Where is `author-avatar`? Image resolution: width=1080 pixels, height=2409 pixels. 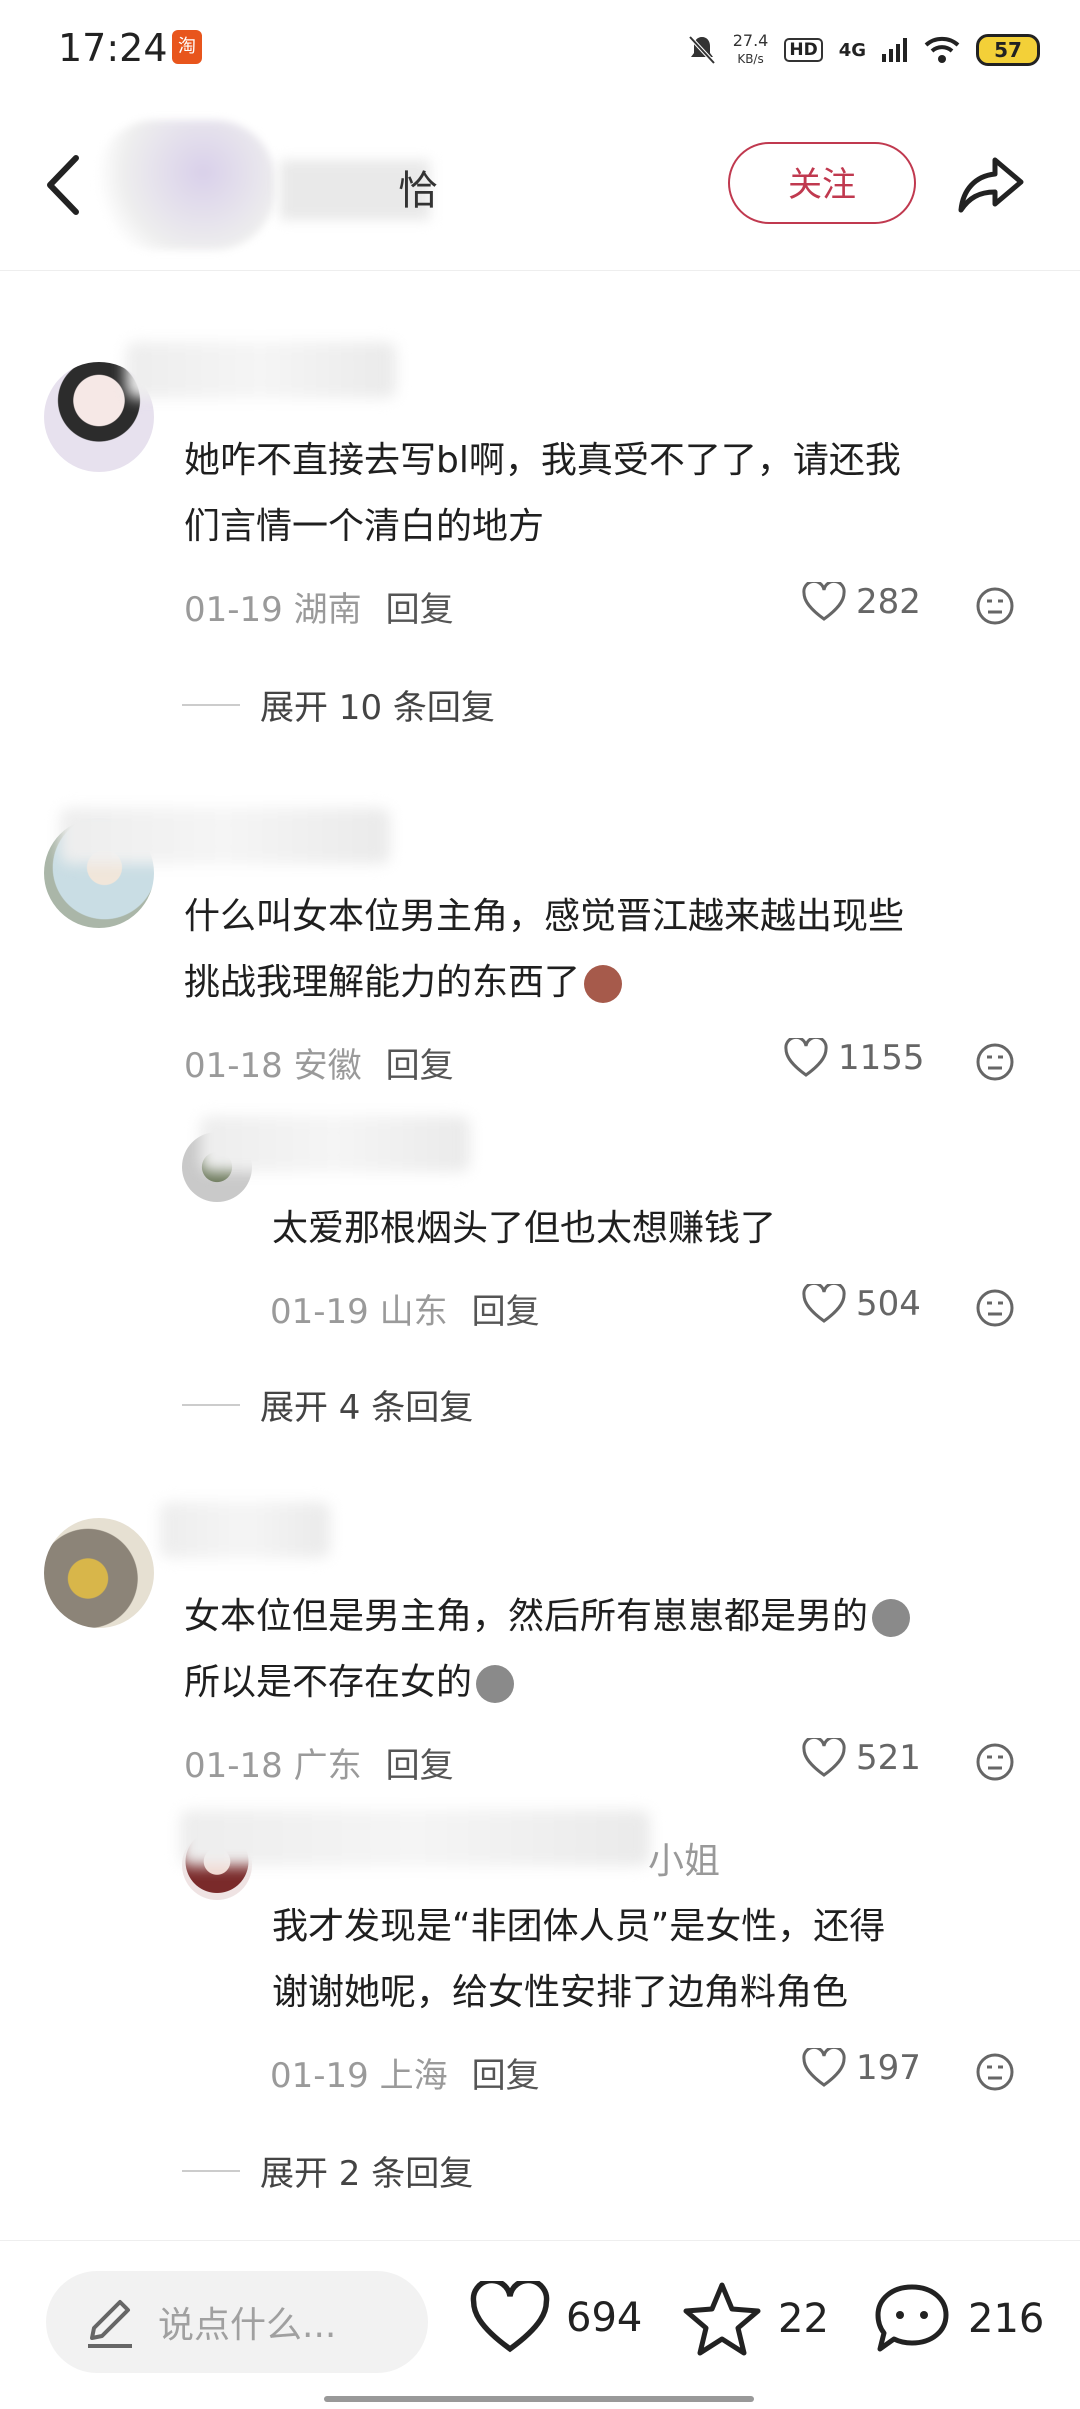 author-avatar is located at coordinates (185, 185).